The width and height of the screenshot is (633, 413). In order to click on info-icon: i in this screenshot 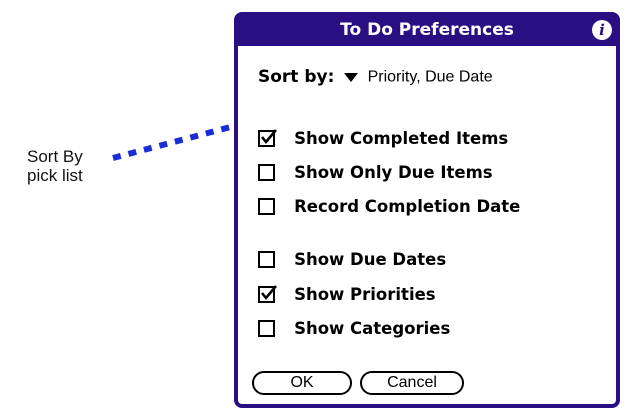, I will do `click(602, 30)`.